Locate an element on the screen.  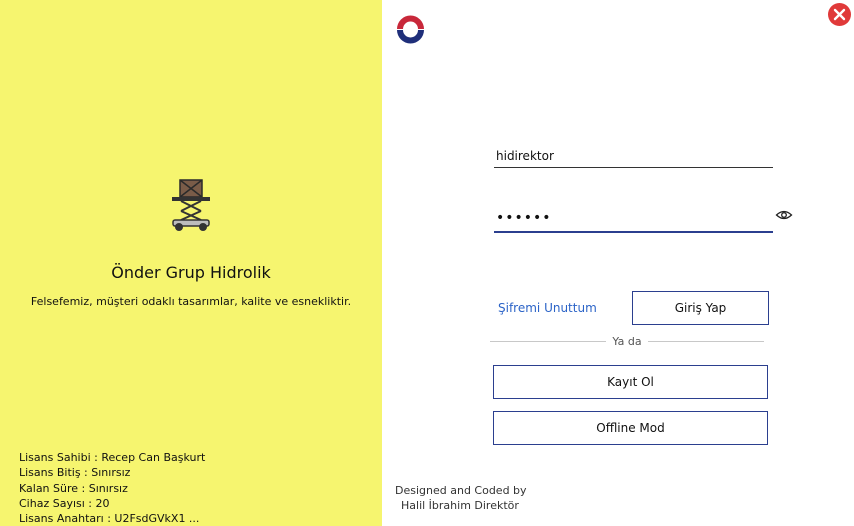
credit-line-2: Halil İbrahim Direktör is located at coordinates (460, 505).